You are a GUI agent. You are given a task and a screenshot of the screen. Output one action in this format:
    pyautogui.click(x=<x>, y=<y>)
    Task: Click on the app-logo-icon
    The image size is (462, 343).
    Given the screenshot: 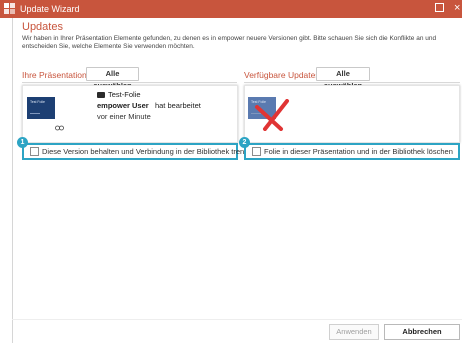 What is the action you would take?
    pyautogui.click(x=9, y=8)
    